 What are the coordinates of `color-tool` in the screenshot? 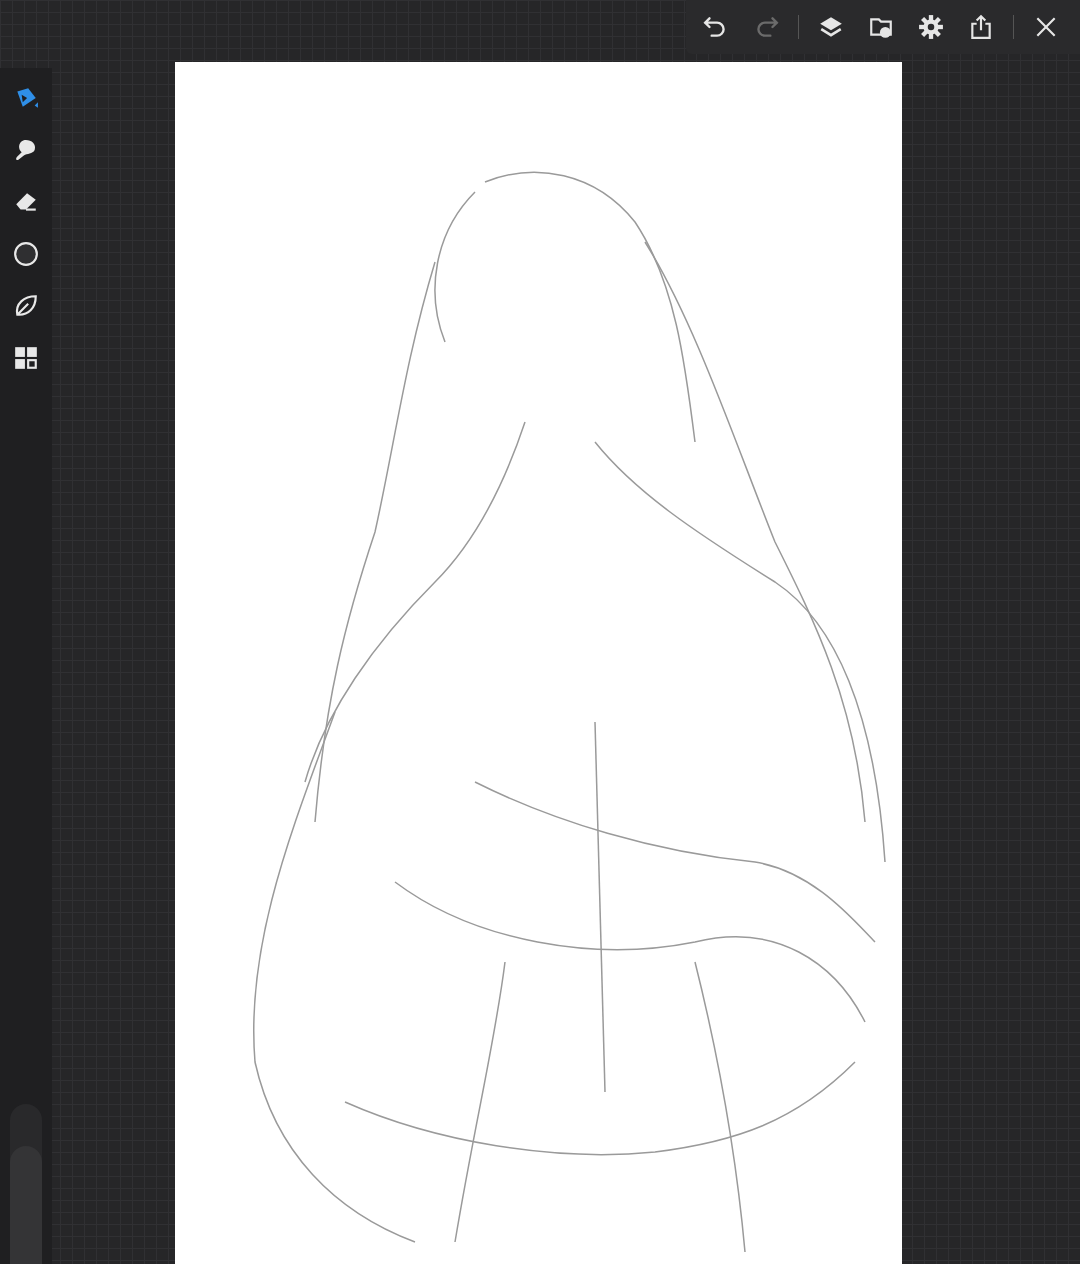 It's located at (26, 254).